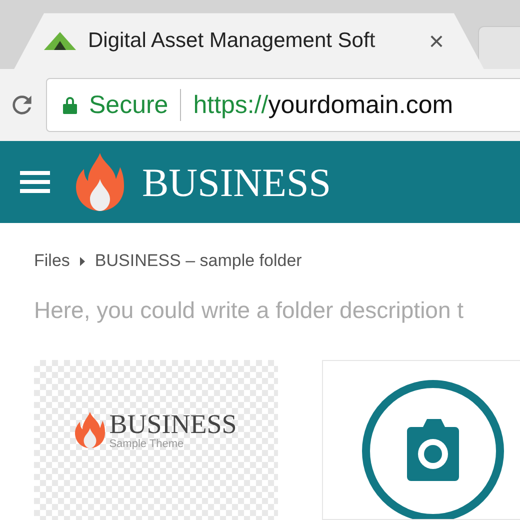 The image size is (520, 520). I want to click on browser-tab: Digital Asset Management Soft ×, so click(249, 41).